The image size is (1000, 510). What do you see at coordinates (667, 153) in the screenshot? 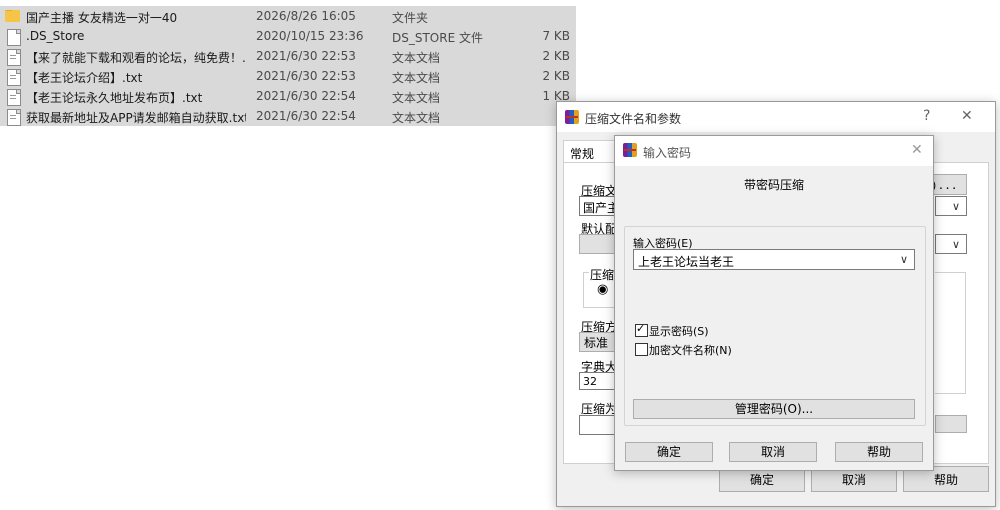
I see `password-dialog-title: 输入密码` at bounding box center [667, 153].